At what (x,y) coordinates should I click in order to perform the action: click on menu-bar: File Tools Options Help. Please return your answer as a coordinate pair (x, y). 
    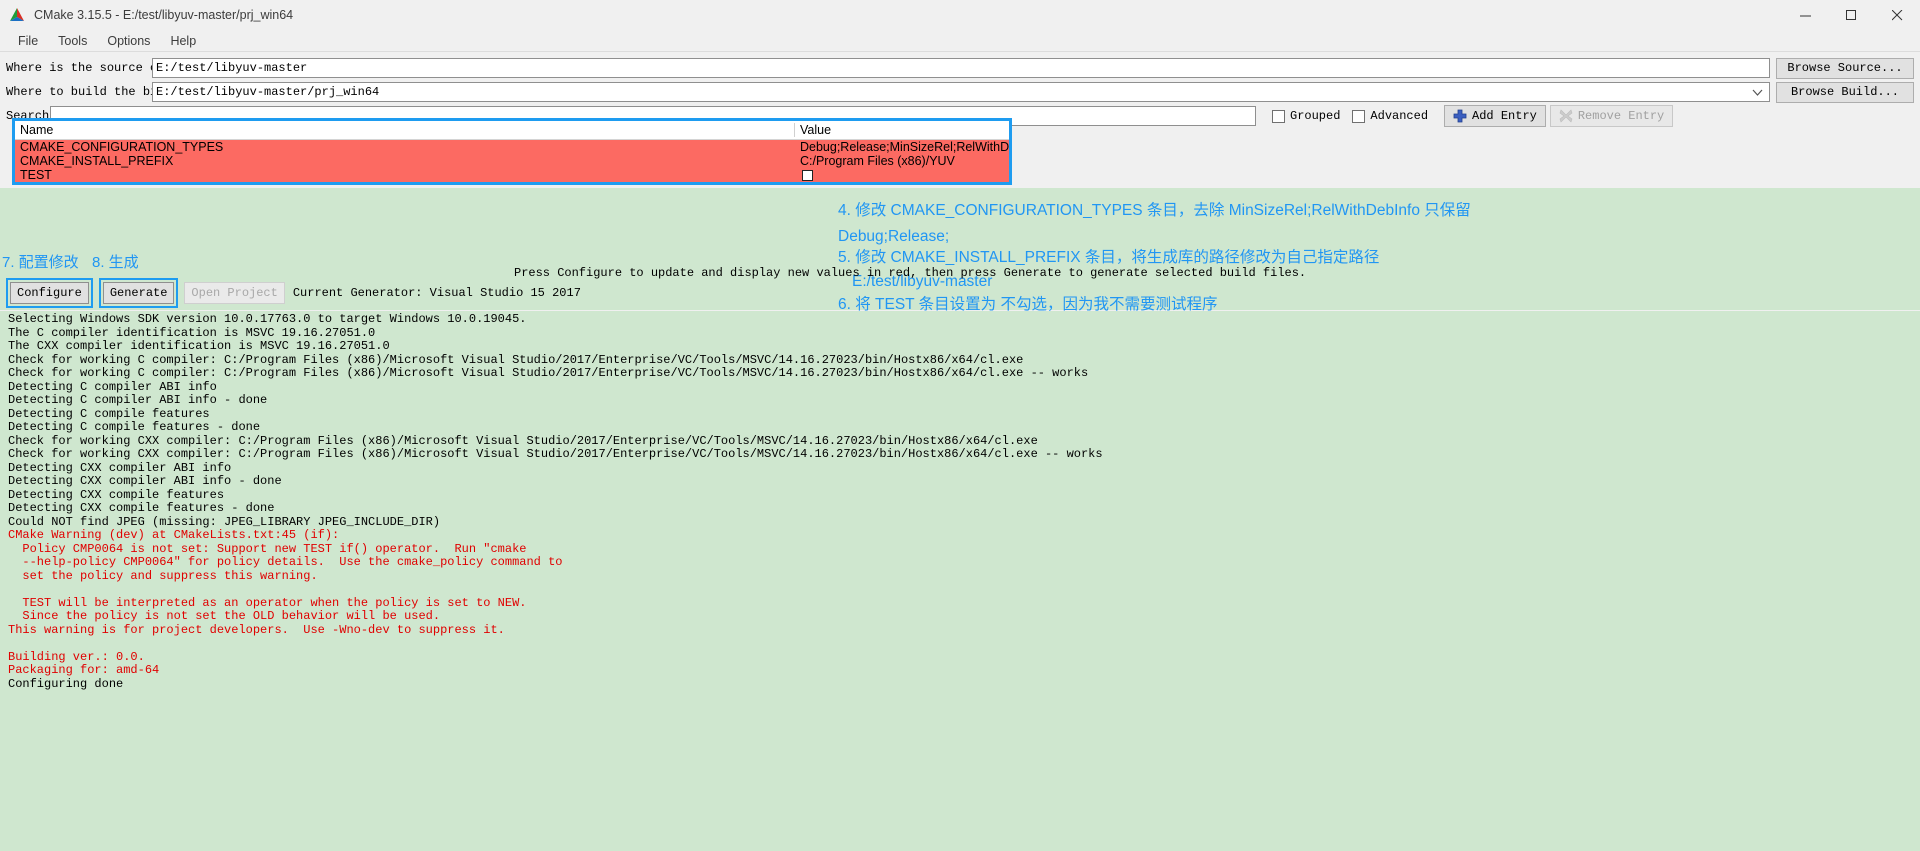
    Looking at the image, I should click on (960, 41).